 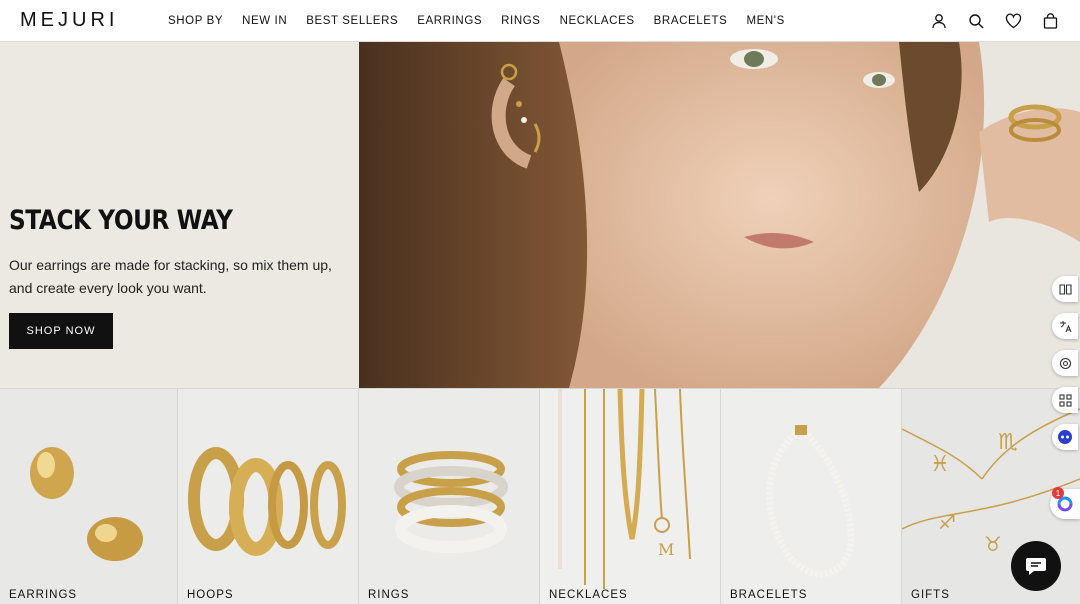 What do you see at coordinates (769, 595) in the screenshot?
I see `category-label: BRACELETS` at bounding box center [769, 595].